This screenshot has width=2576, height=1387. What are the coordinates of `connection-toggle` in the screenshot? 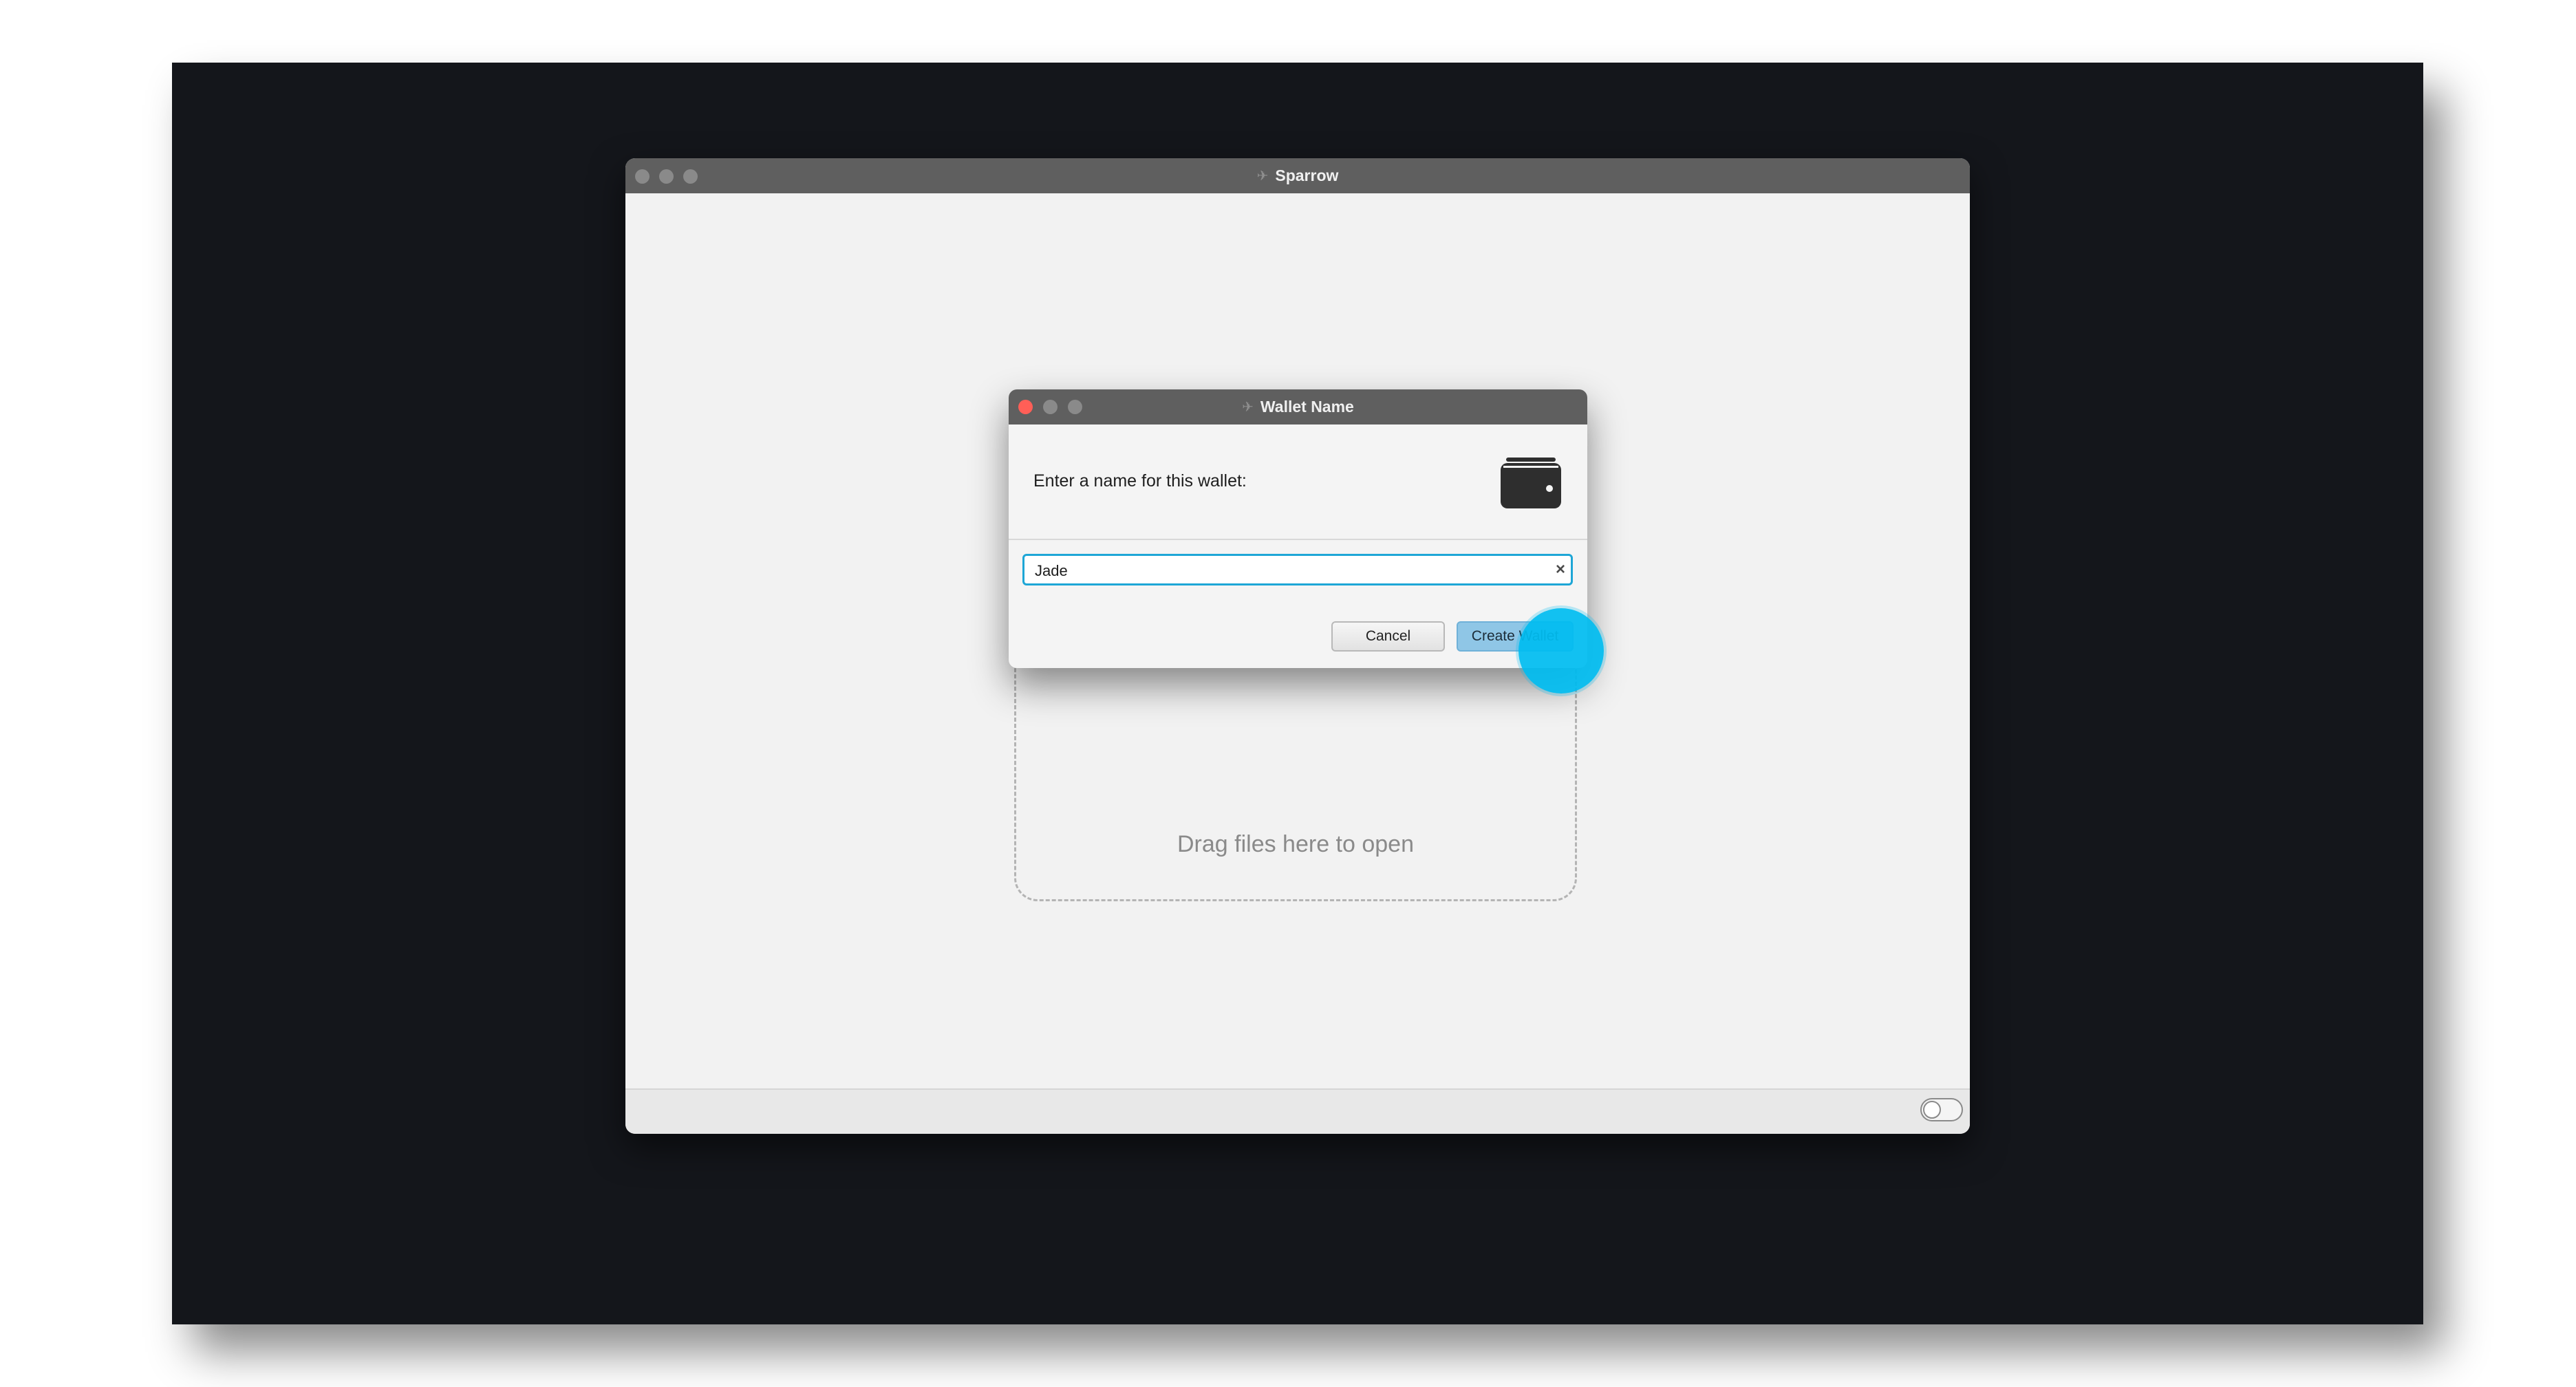 It's located at (1941, 1109).